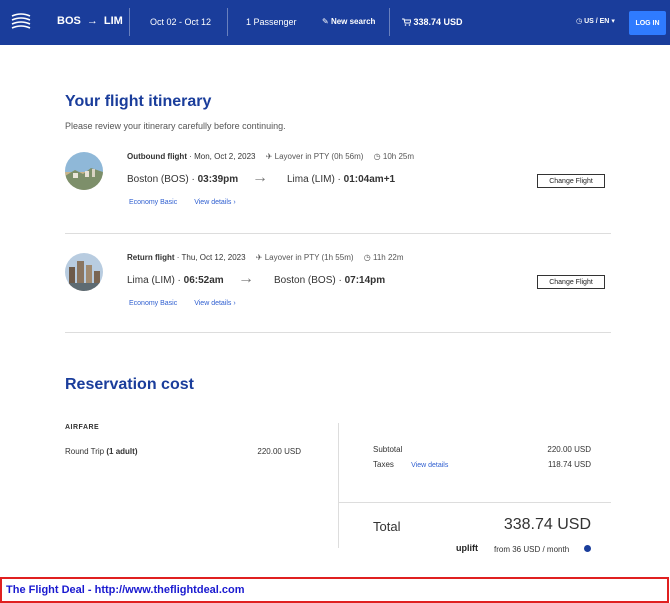 This screenshot has height=603, width=670. Describe the element at coordinates (138, 101) in the screenshot. I see `page-title: Your flight itinerary` at that location.